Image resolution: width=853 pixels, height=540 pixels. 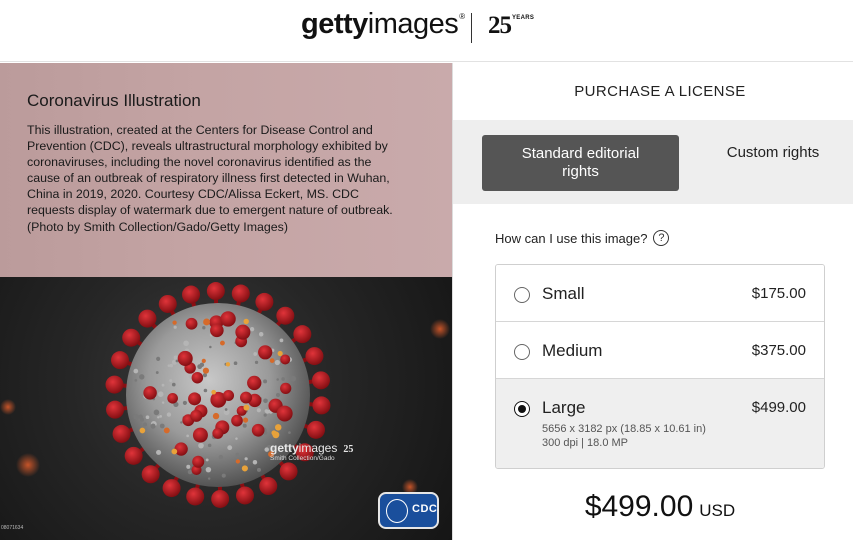 I want to click on question-circle-icon: ?, so click(x=661, y=238).